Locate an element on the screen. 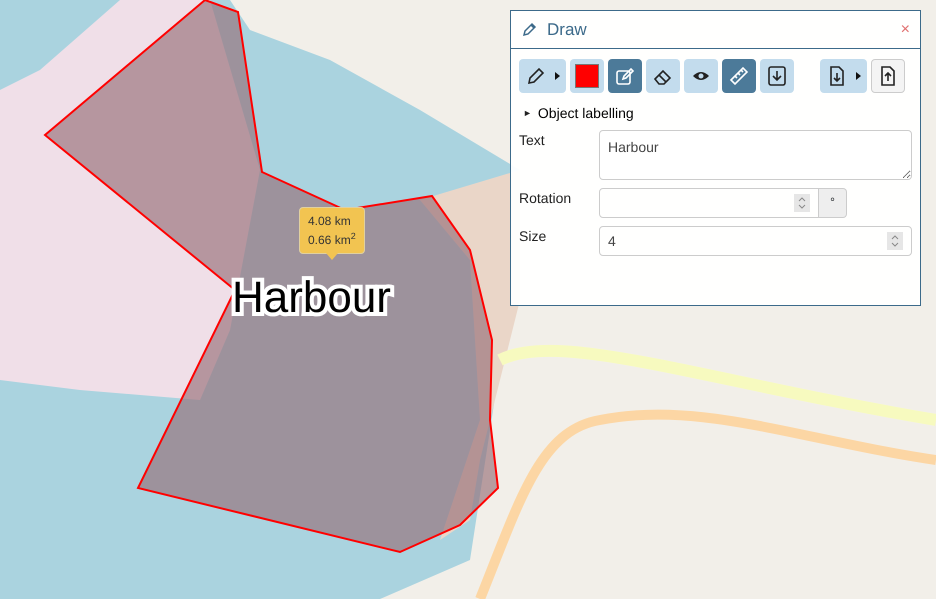  unit-label: ° is located at coordinates (833, 203).